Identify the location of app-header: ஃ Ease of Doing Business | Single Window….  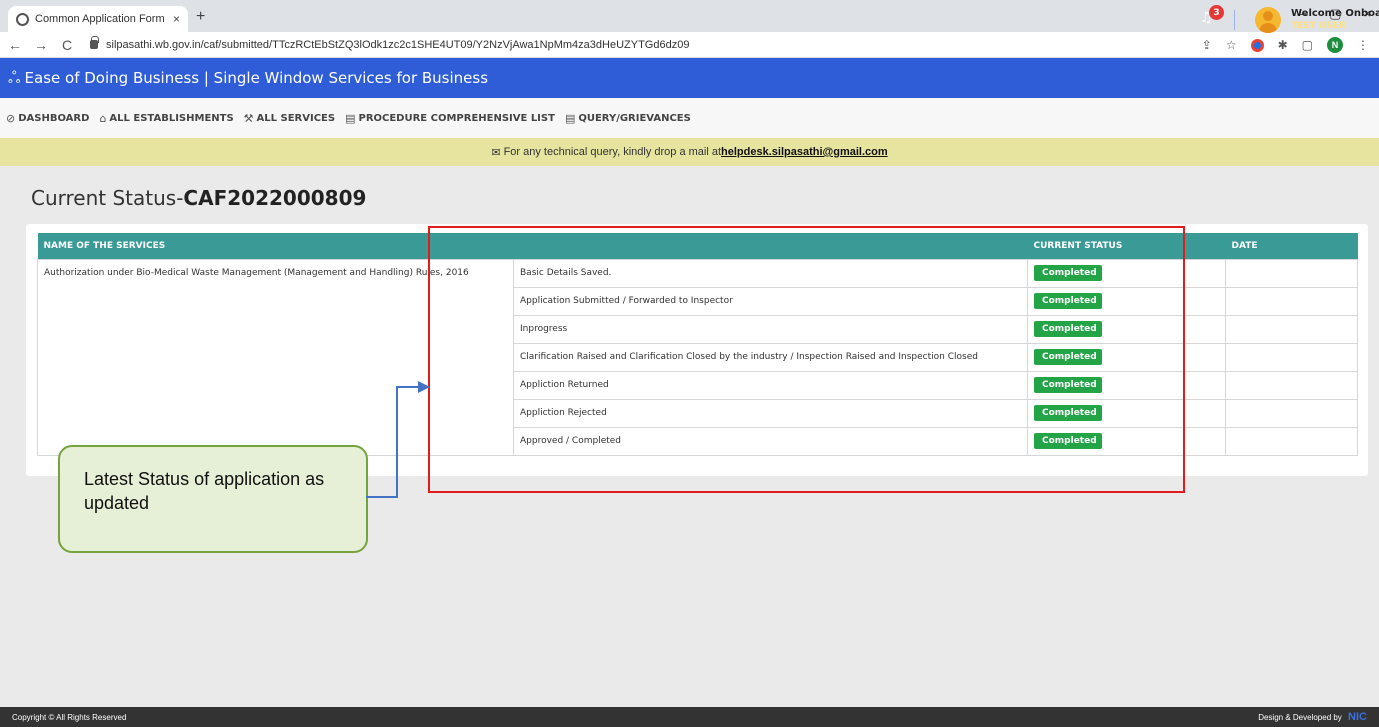
(689, 78).